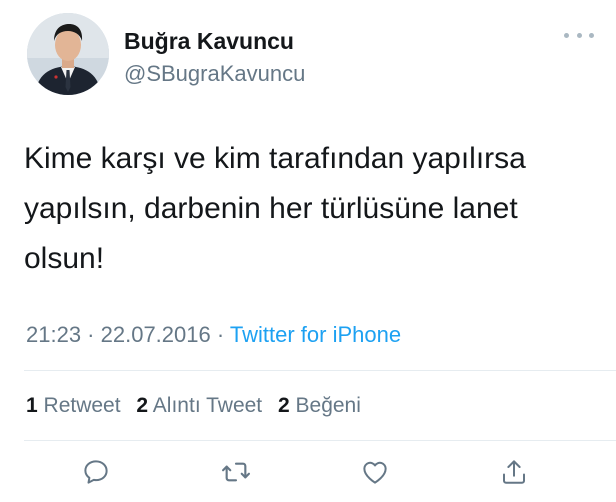 Image resolution: width=616 pixels, height=502 pixels. What do you see at coordinates (275, 158) in the screenshot?
I see `tweet-text-line: Kime karşı ve kim tarafından yapılırsa` at bounding box center [275, 158].